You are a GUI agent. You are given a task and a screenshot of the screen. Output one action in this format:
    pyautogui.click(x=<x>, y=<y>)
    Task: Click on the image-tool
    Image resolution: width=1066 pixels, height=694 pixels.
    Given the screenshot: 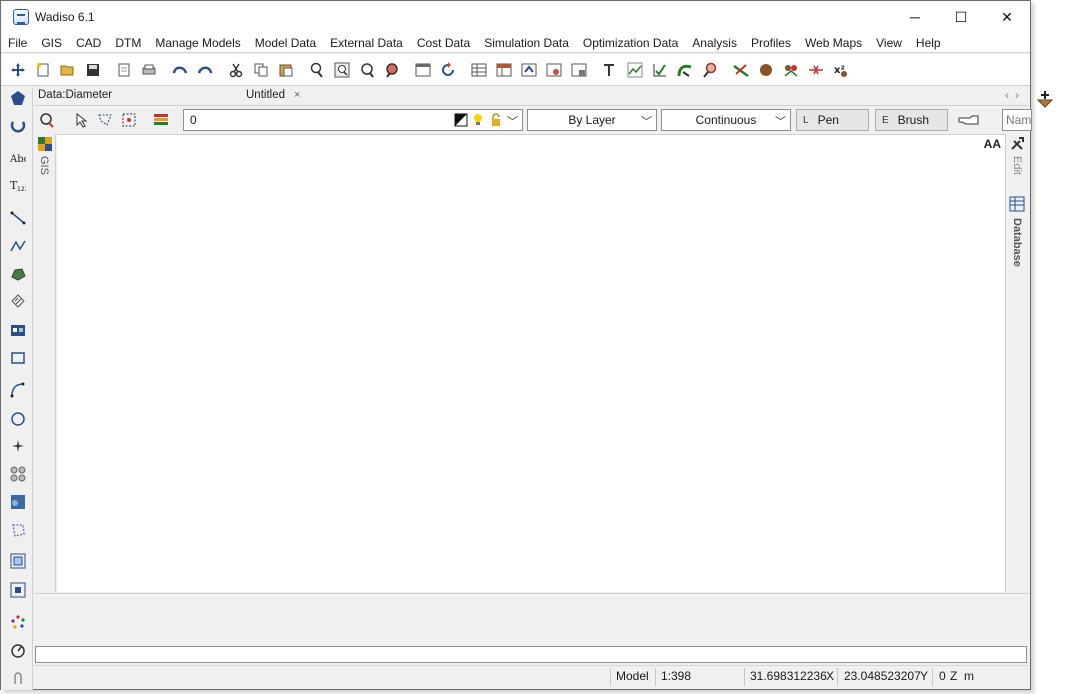 What is the action you would take?
    pyautogui.click(x=17, y=501)
    